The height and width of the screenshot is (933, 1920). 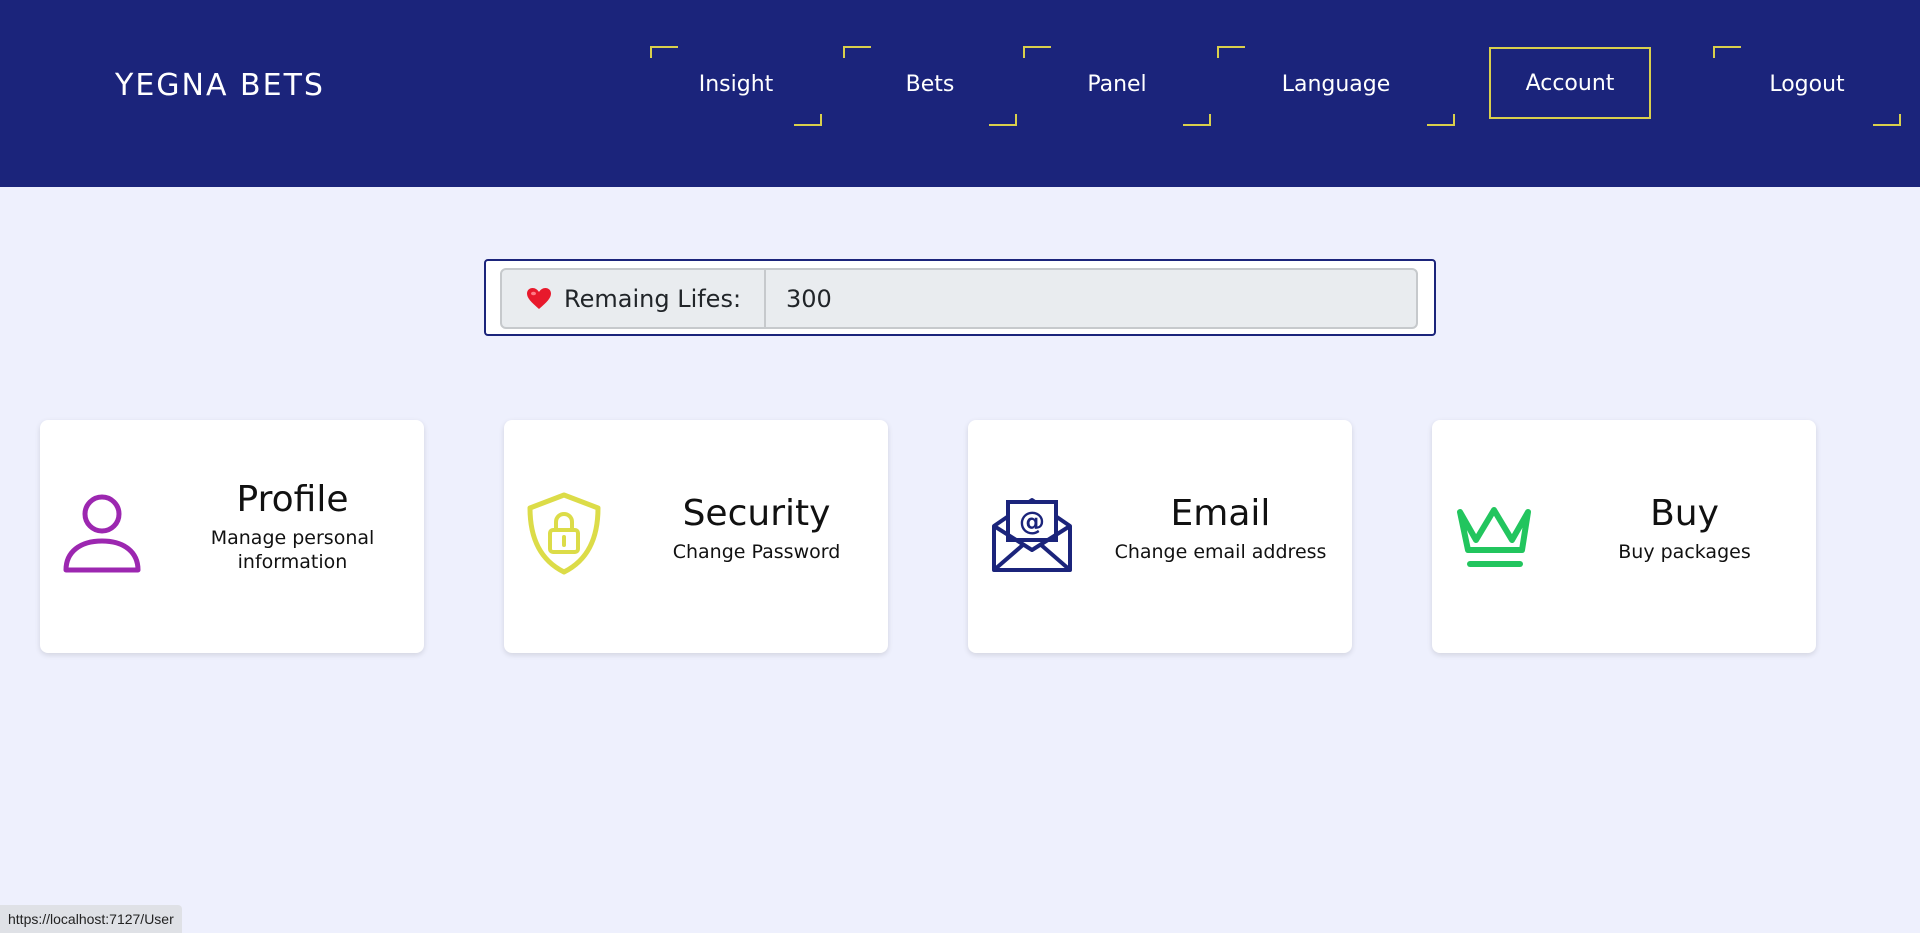 What do you see at coordinates (292, 526) in the screenshot?
I see `profile-card-text: Profile Manage personal information` at bounding box center [292, 526].